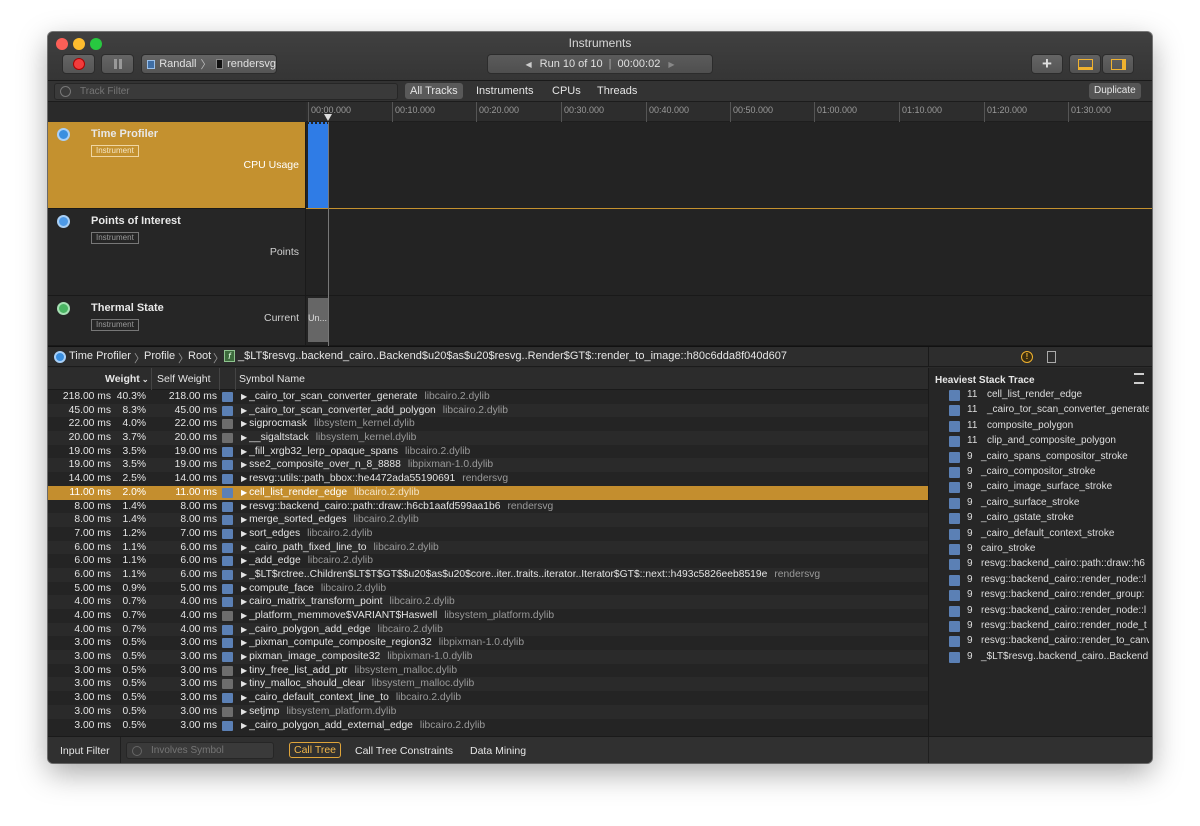  What do you see at coordinates (1049, 441) in the screenshot?
I see `stack-frame: 11 clip_and_composite_polygon` at bounding box center [1049, 441].